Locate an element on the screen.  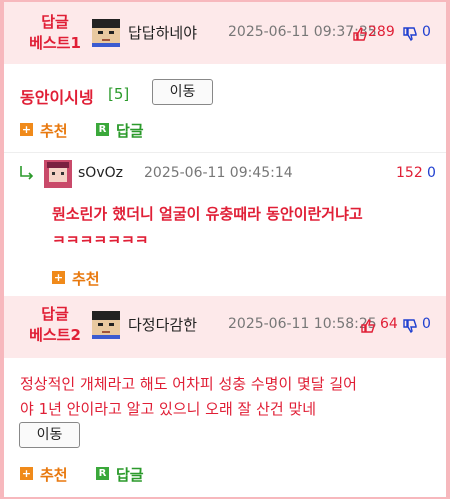
comment-text-line: ㅋㅋㅋㅋㅋㅋㅋ is located at coordinates (100, 237).